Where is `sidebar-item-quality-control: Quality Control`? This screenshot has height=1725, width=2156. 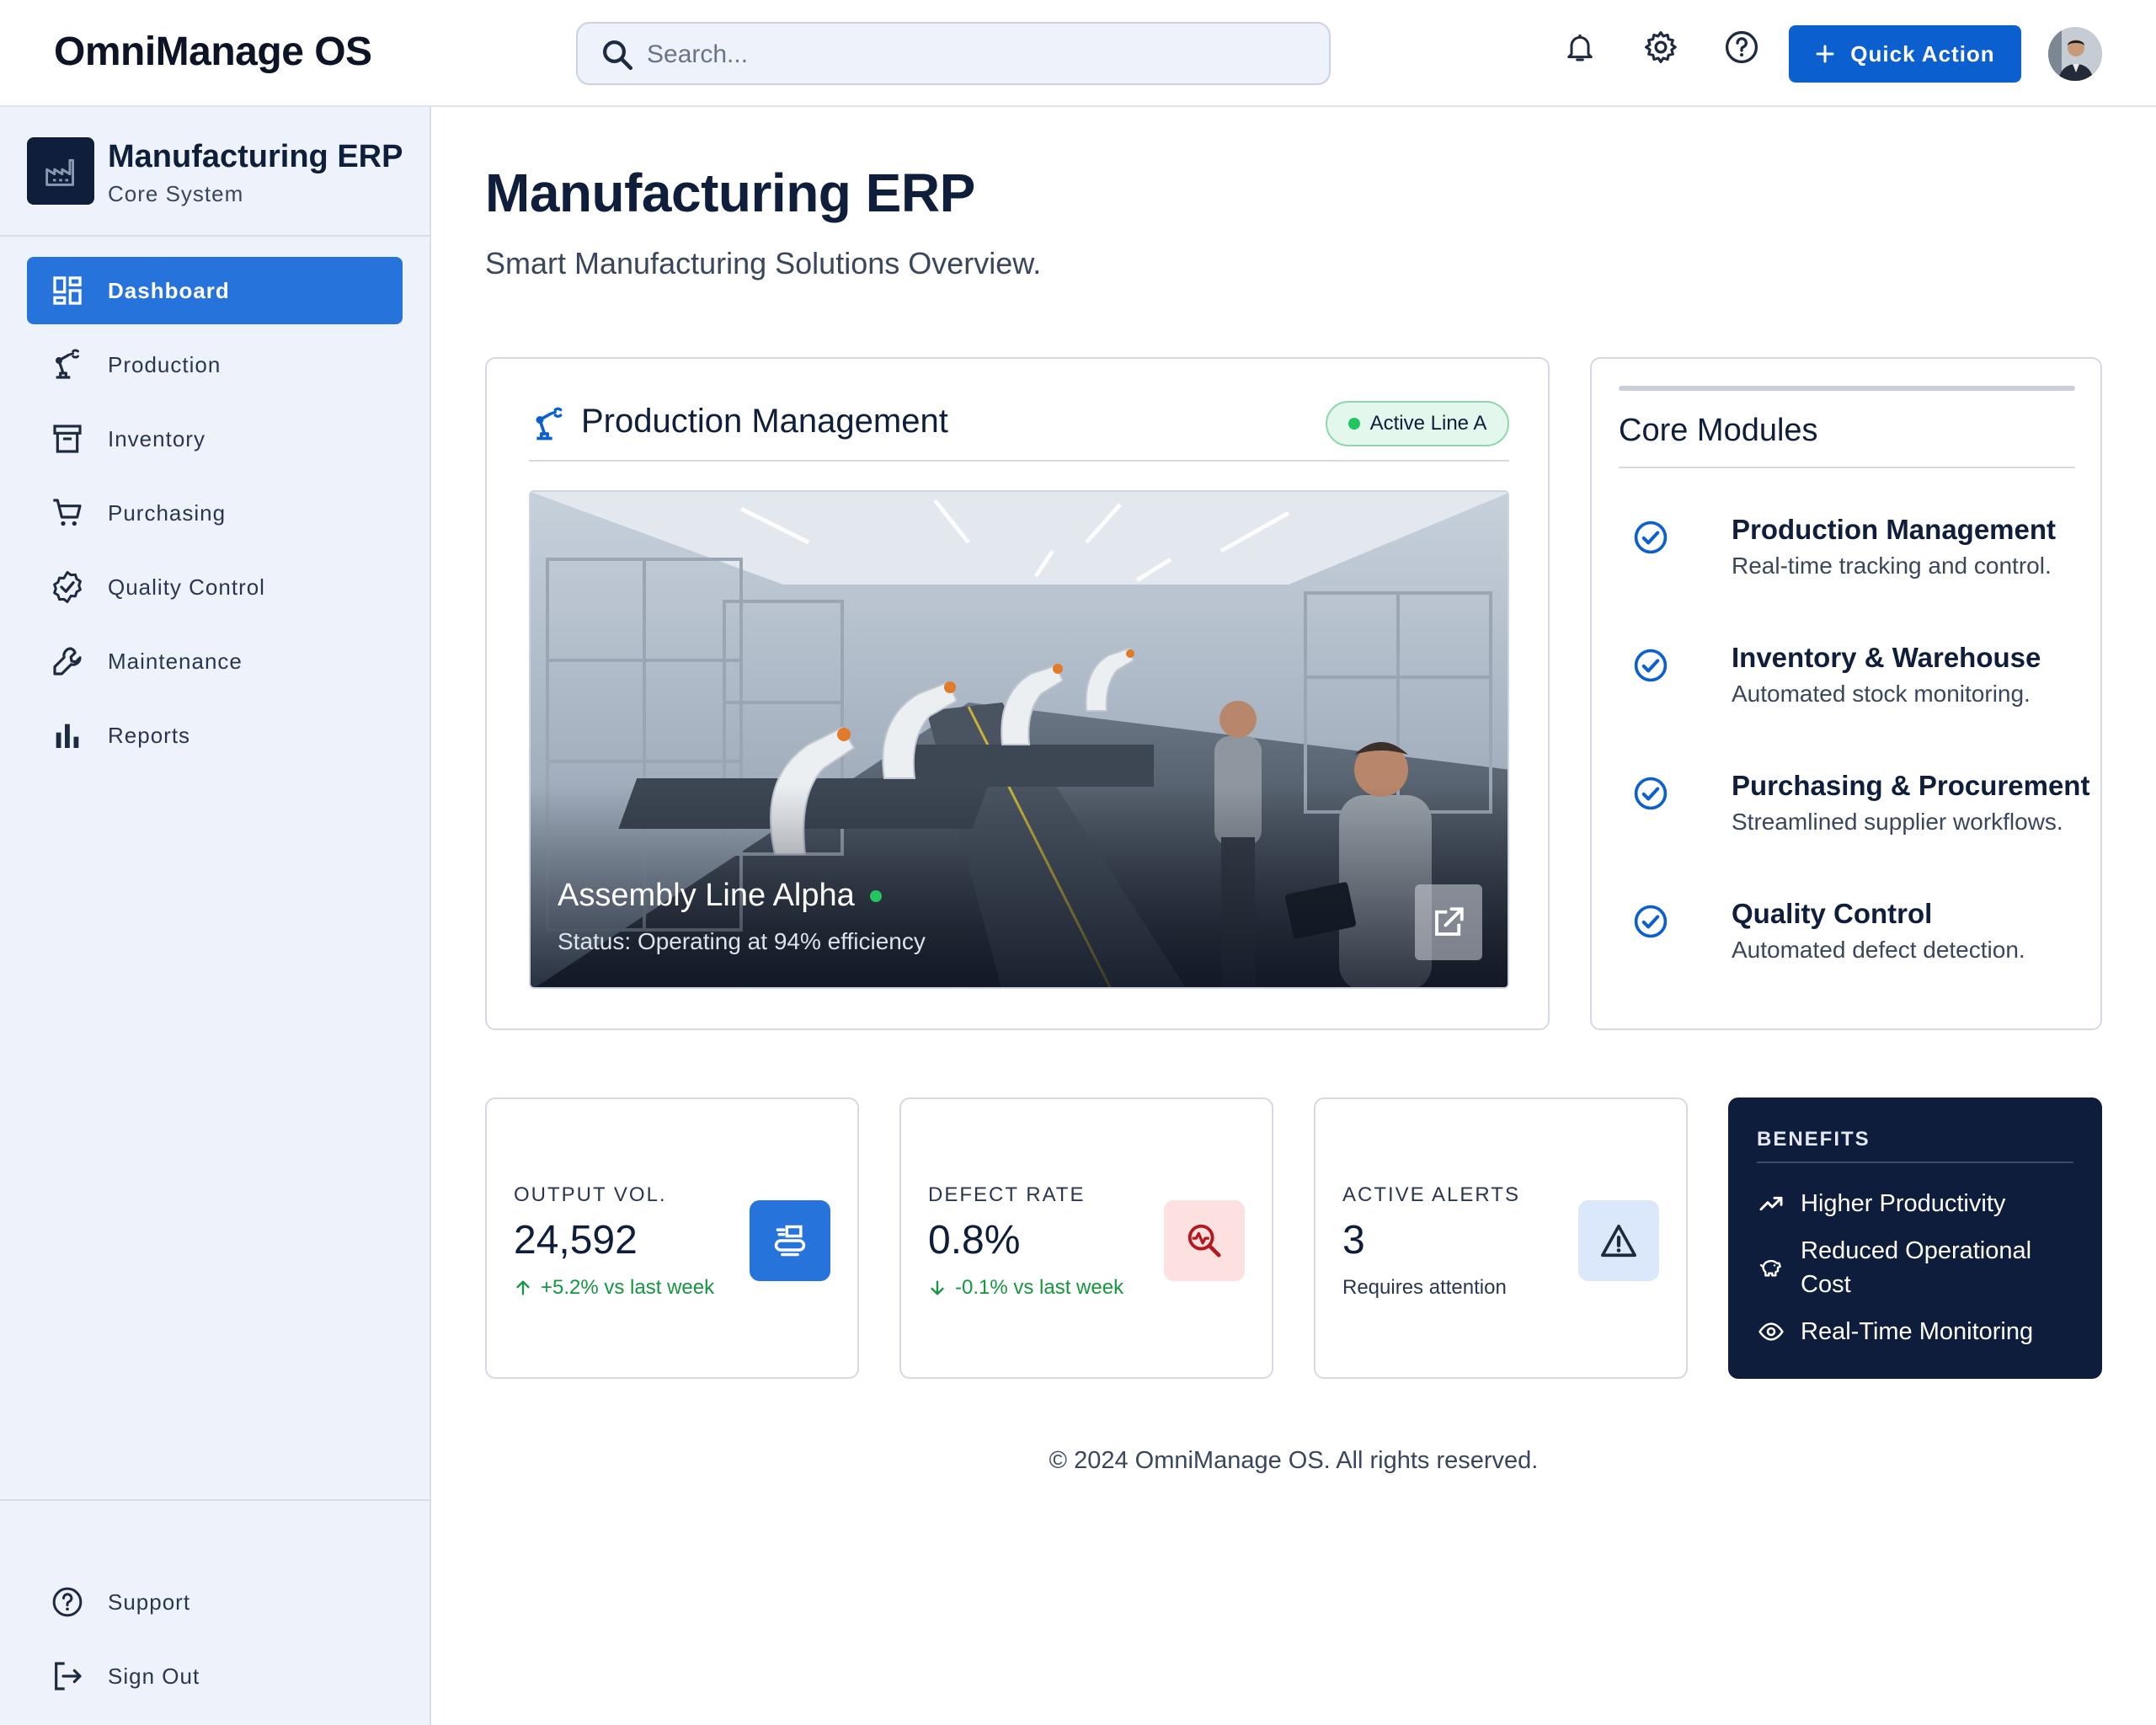 sidebar-item-quality-control: Quality Control is located at coordinates (215, 587).